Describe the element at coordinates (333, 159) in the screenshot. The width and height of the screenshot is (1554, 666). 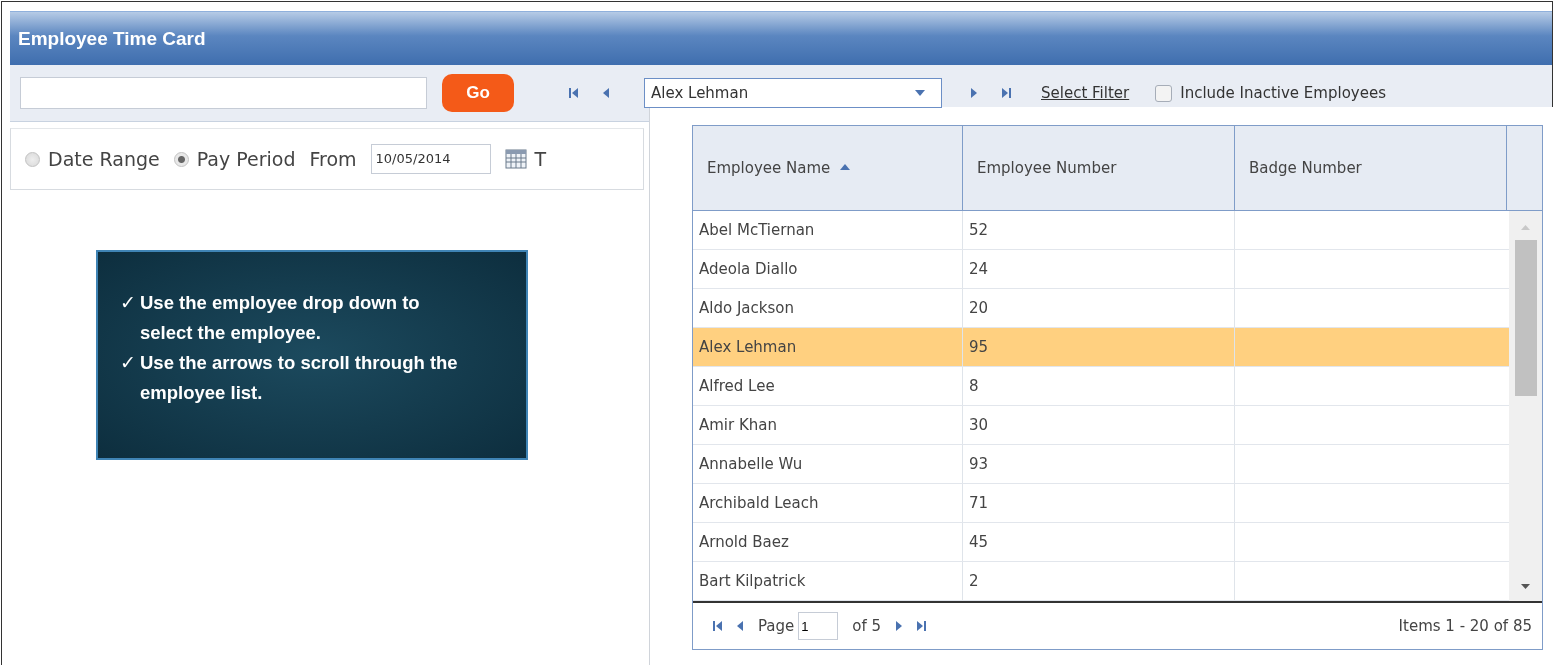
I see `from-label: From` at that location.